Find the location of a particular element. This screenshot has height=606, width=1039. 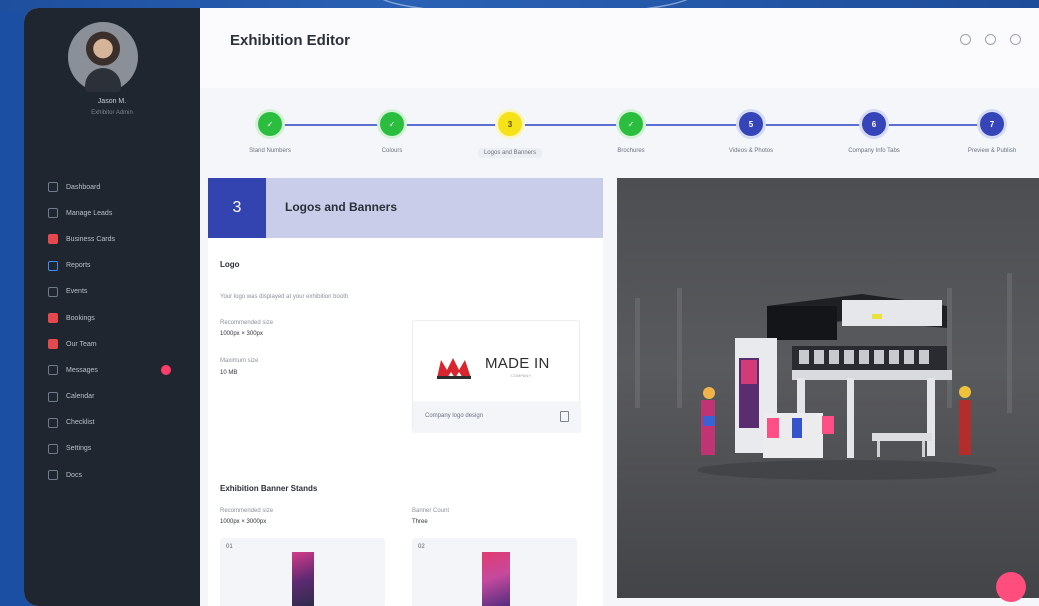

step-number: 5 is located at coordinates (751, 124).